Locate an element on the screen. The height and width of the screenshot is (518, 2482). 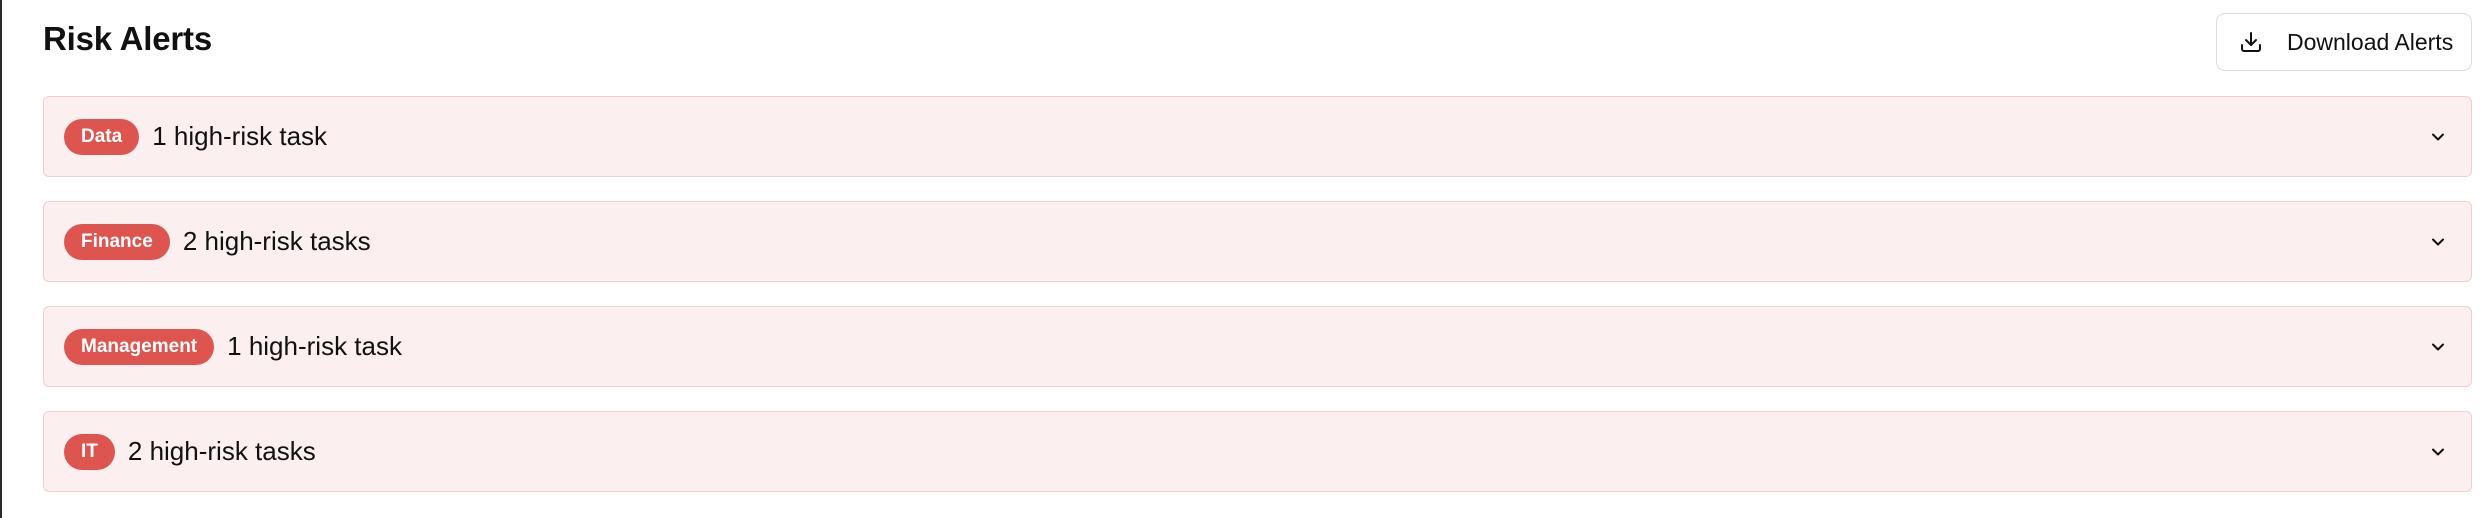
download-alerts-button: Download Alerts is located at coordinates (2344, 42).